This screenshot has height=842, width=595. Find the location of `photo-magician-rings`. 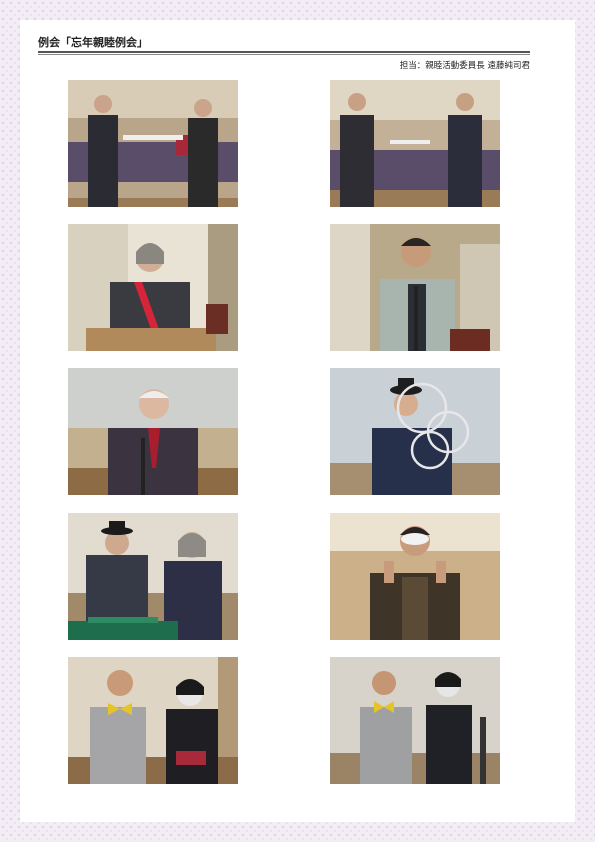

photo-magician-rings is located at coordinates (415, 431).